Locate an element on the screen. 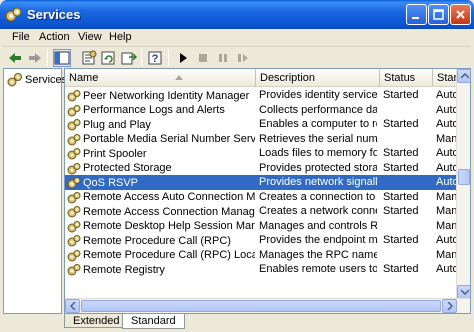  service-name-cell: Peer Networking Identity Manager is located at coordinates (161, 95).